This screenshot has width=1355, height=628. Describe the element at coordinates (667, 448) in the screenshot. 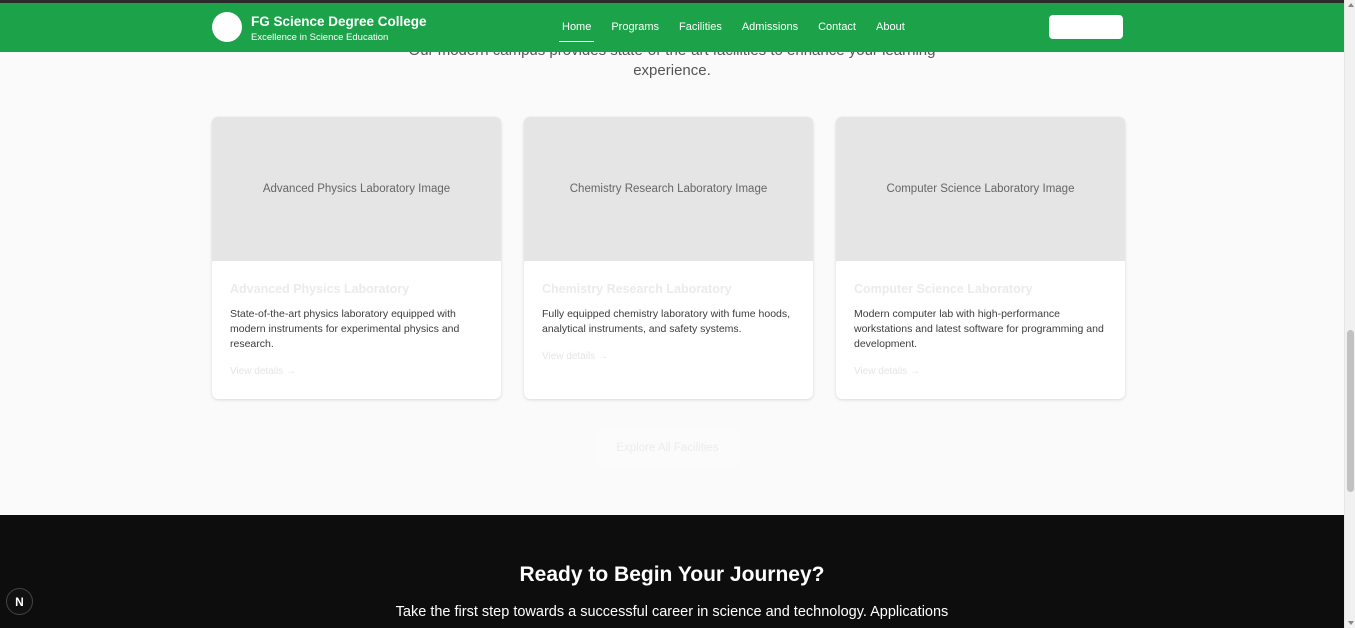

I see `explore-all-facilities-button: Explore All Facilities` at that location.